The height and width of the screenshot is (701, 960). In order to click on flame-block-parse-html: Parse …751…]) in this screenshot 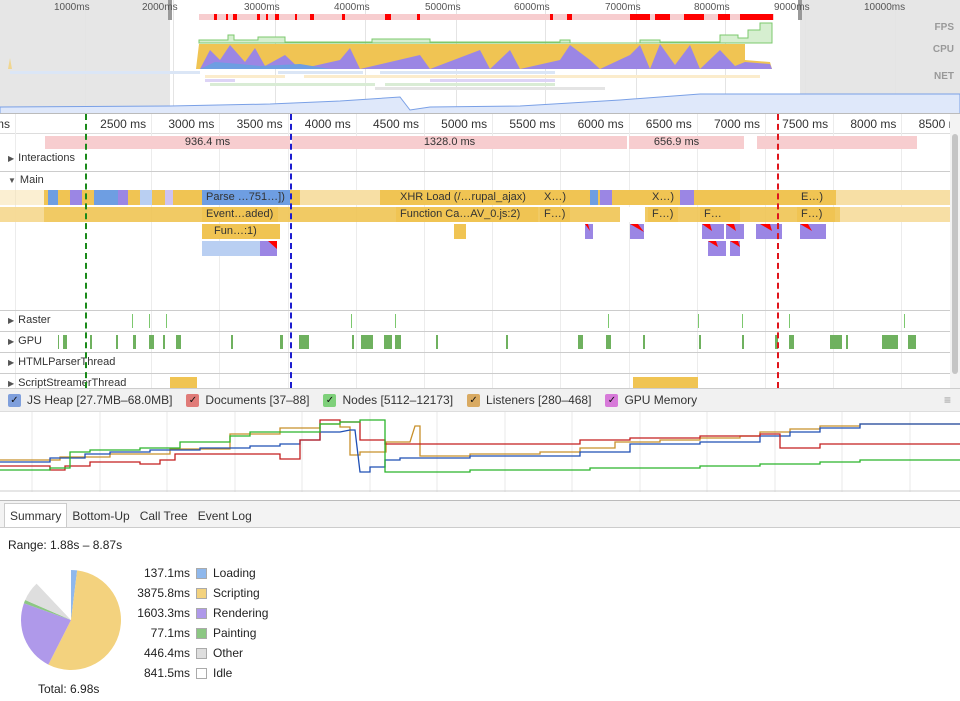, I will do `click(246, 197)`.